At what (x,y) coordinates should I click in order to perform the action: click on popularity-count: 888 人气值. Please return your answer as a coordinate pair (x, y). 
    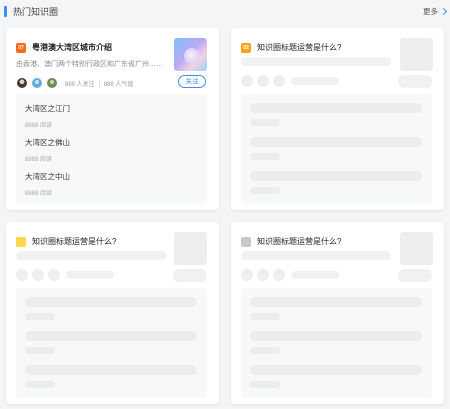
    Looking at the image, I should click on (118, 84).